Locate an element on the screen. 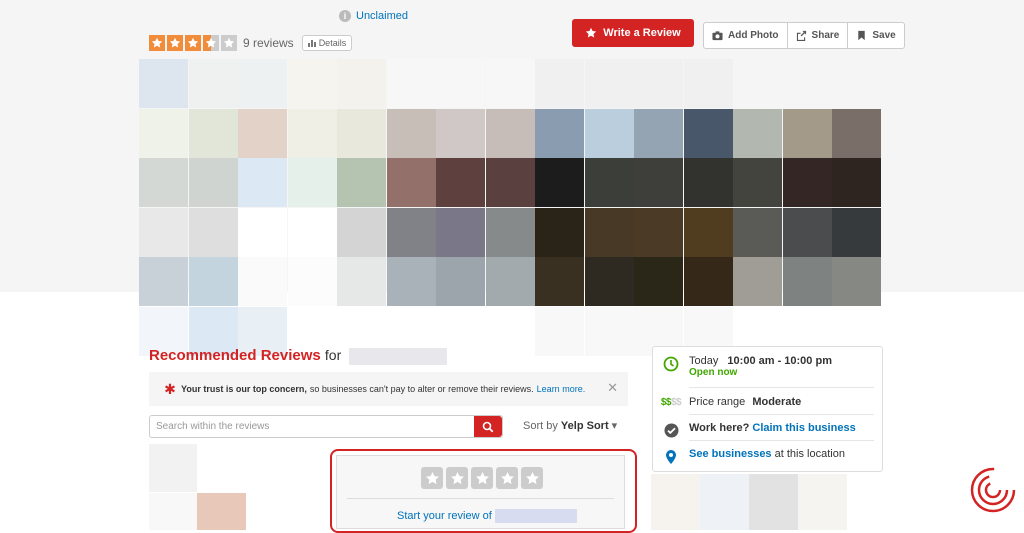 This screenshot has width=1024, height=533. bar-chart-icon is located at coordinates (311, 43).